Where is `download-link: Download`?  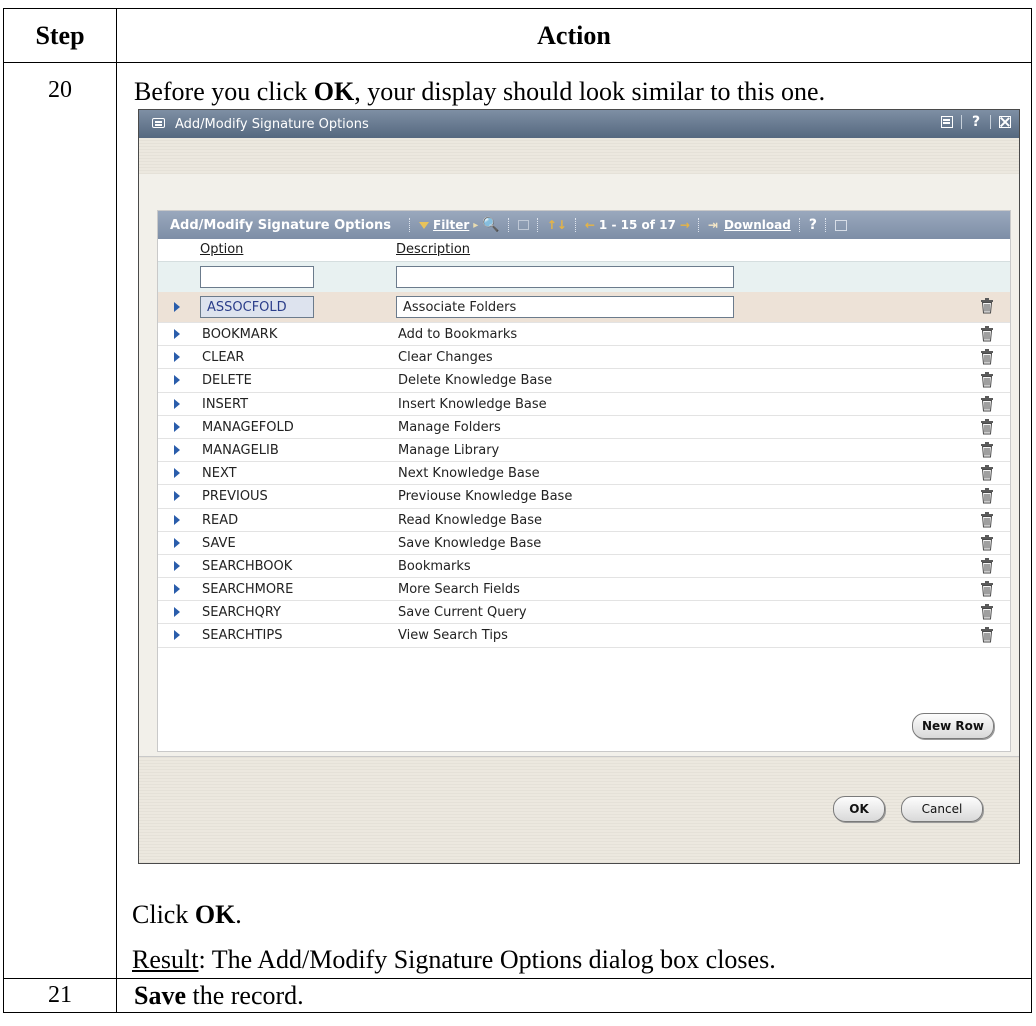 download-link: Download is located at coordinates (757, 225).